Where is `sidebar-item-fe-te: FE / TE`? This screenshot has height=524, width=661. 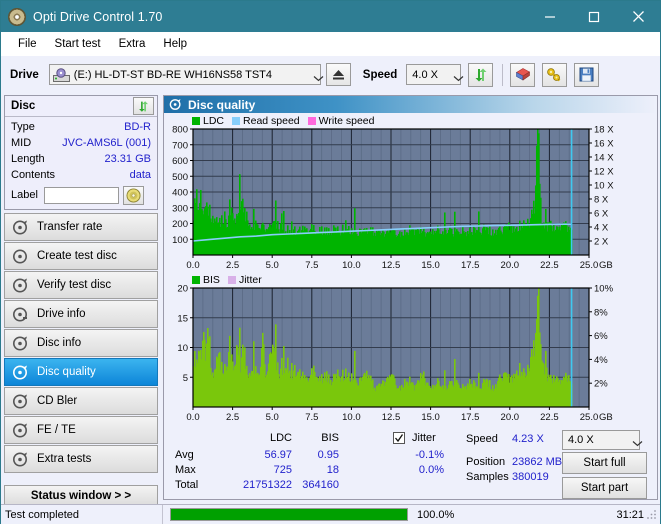 sidebar-item-fe-te: FE / TE is located at coordinates (81, 430).